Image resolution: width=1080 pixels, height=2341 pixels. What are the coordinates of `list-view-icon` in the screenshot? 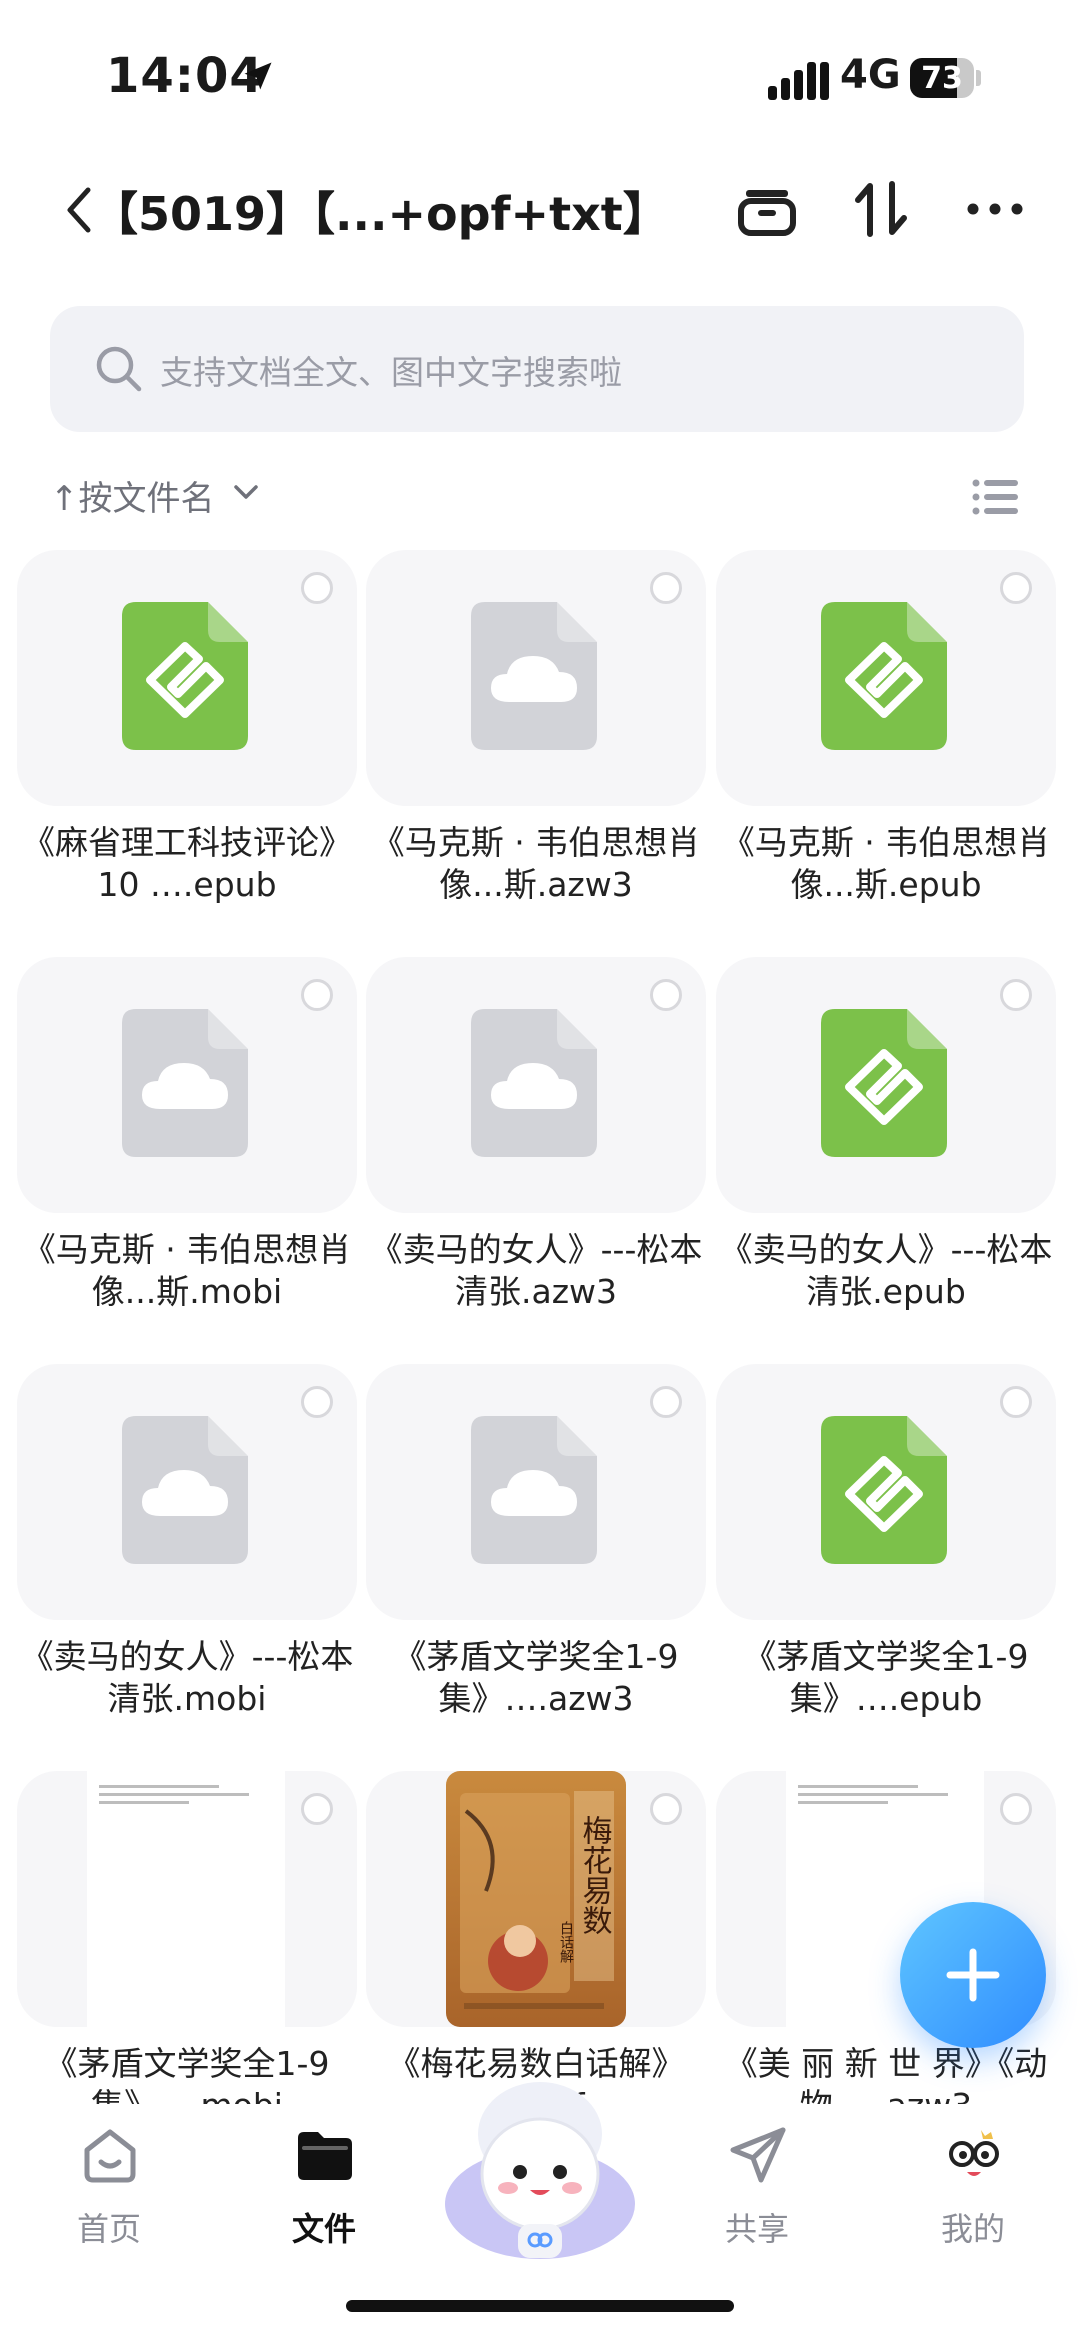 It's located at (995, 497).